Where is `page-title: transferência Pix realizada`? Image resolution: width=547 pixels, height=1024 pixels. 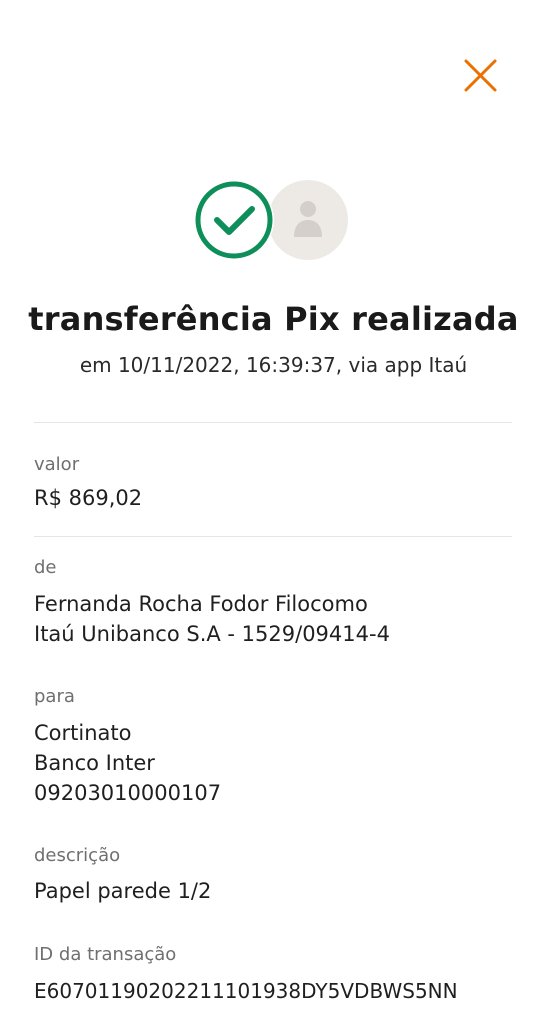
page-title: transferência Pix realizada is located at coordinates (273, 319).